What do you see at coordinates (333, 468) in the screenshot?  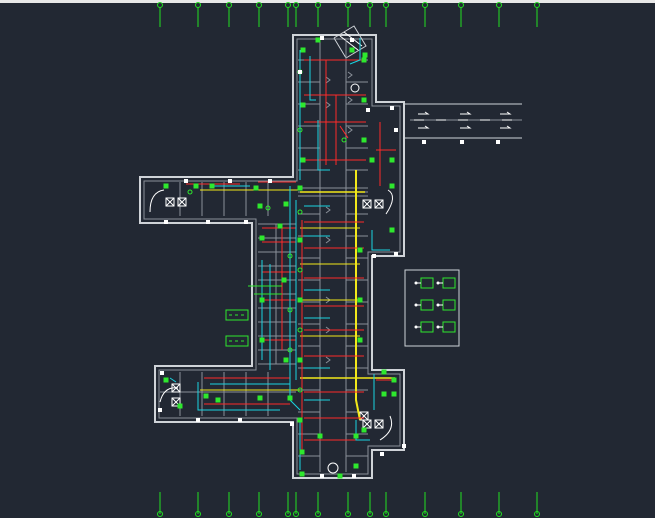 I see `drain-symbol` at bounding box center [333, 468].